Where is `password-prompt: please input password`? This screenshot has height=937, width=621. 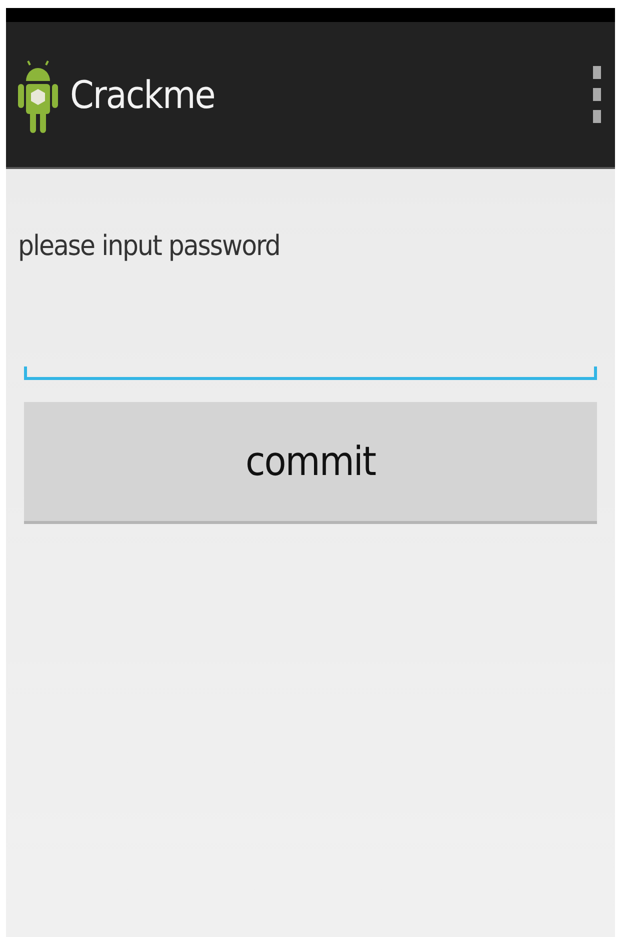 password-prompt: please input password is located at coordinates (149, 245).